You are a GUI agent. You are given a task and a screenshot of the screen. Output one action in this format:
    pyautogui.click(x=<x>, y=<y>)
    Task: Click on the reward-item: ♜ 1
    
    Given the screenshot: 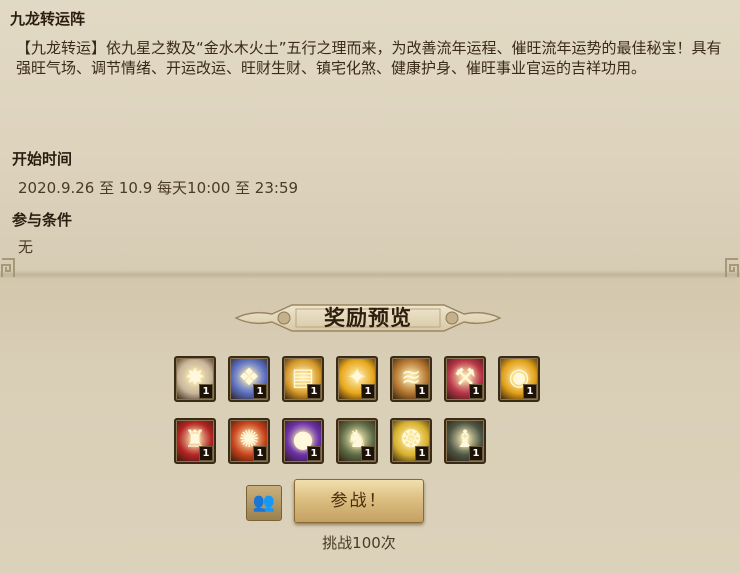 What is the action you would take?
    pyautogui.click(x=195, y=441)
    